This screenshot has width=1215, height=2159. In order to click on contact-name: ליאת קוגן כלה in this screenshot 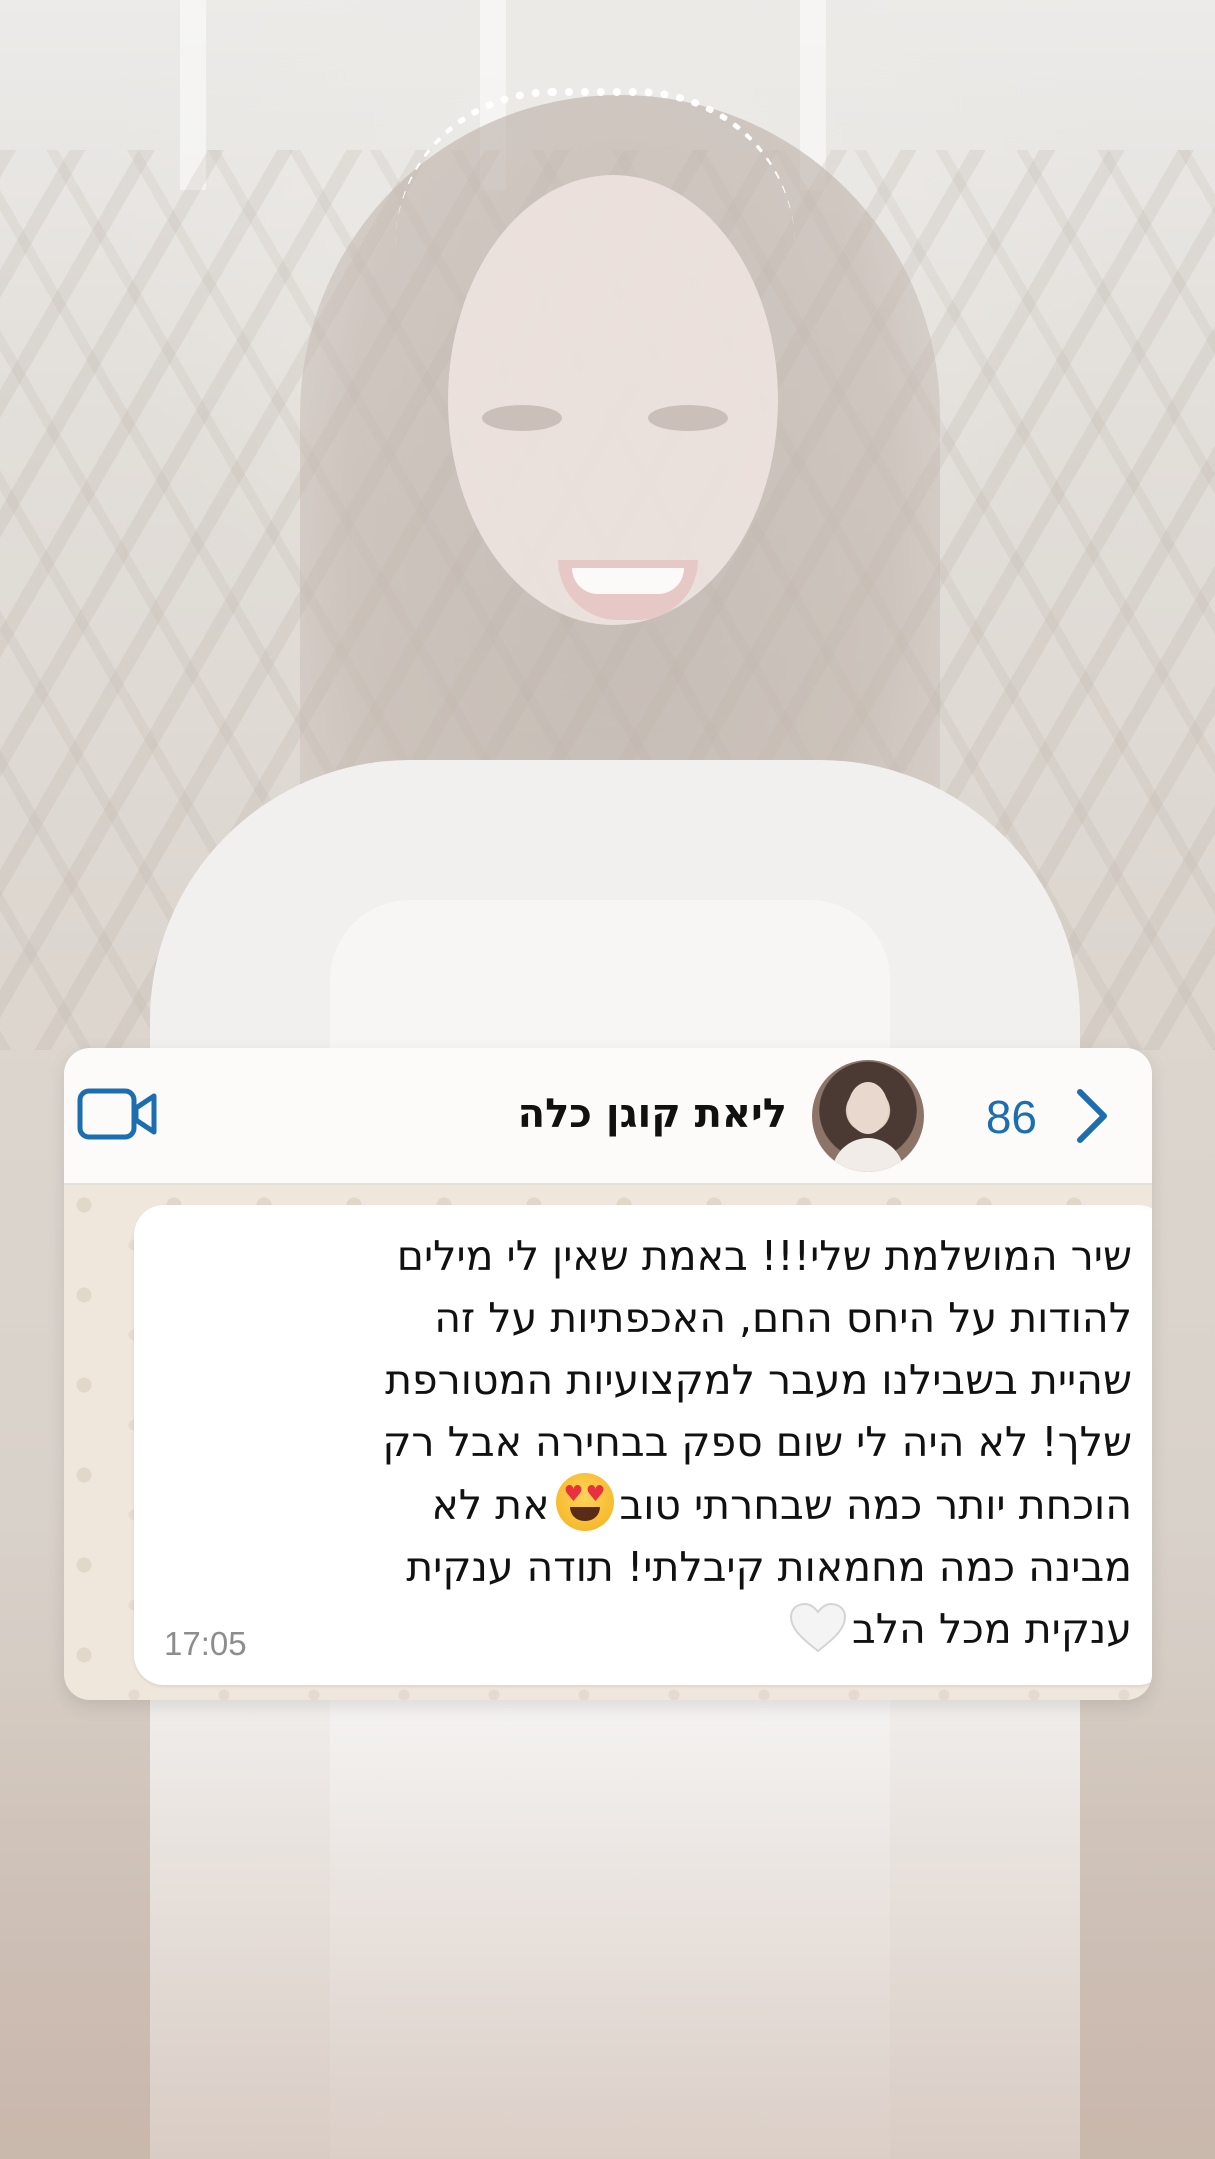, I will do `click(652, 1114)`.